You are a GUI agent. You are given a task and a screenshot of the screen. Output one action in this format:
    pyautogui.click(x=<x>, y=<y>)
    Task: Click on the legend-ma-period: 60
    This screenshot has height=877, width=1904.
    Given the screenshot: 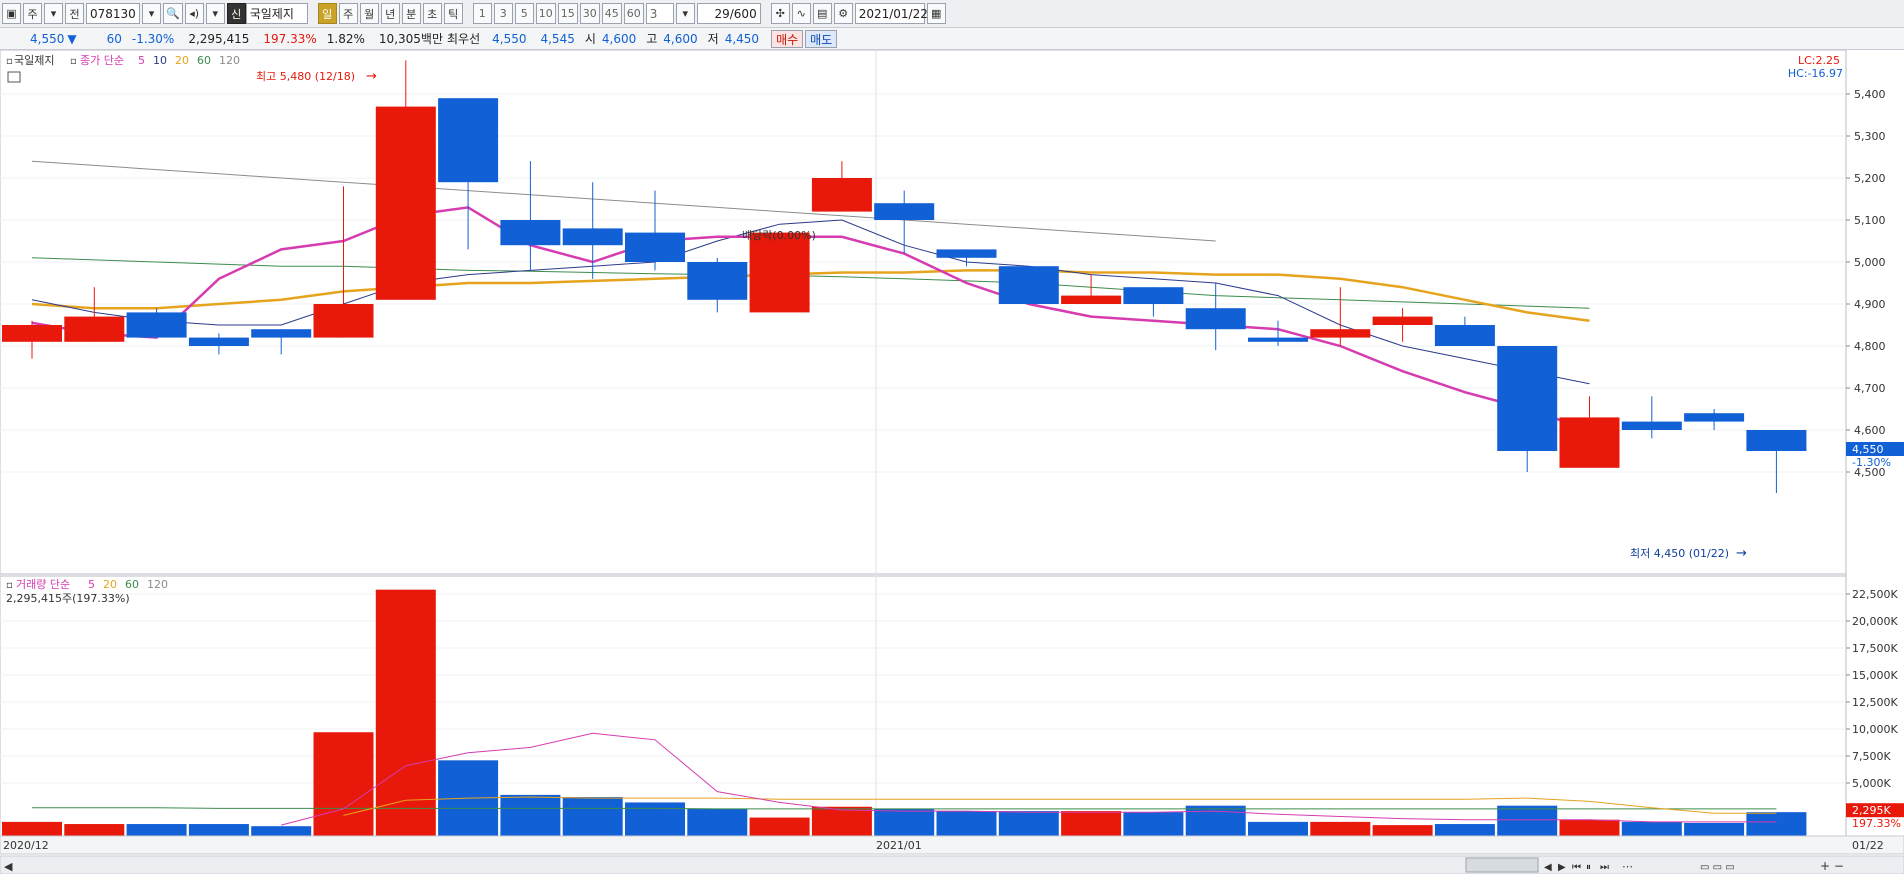 What is the action you would take?
    pyautogui.click(x=204, y=60)
    